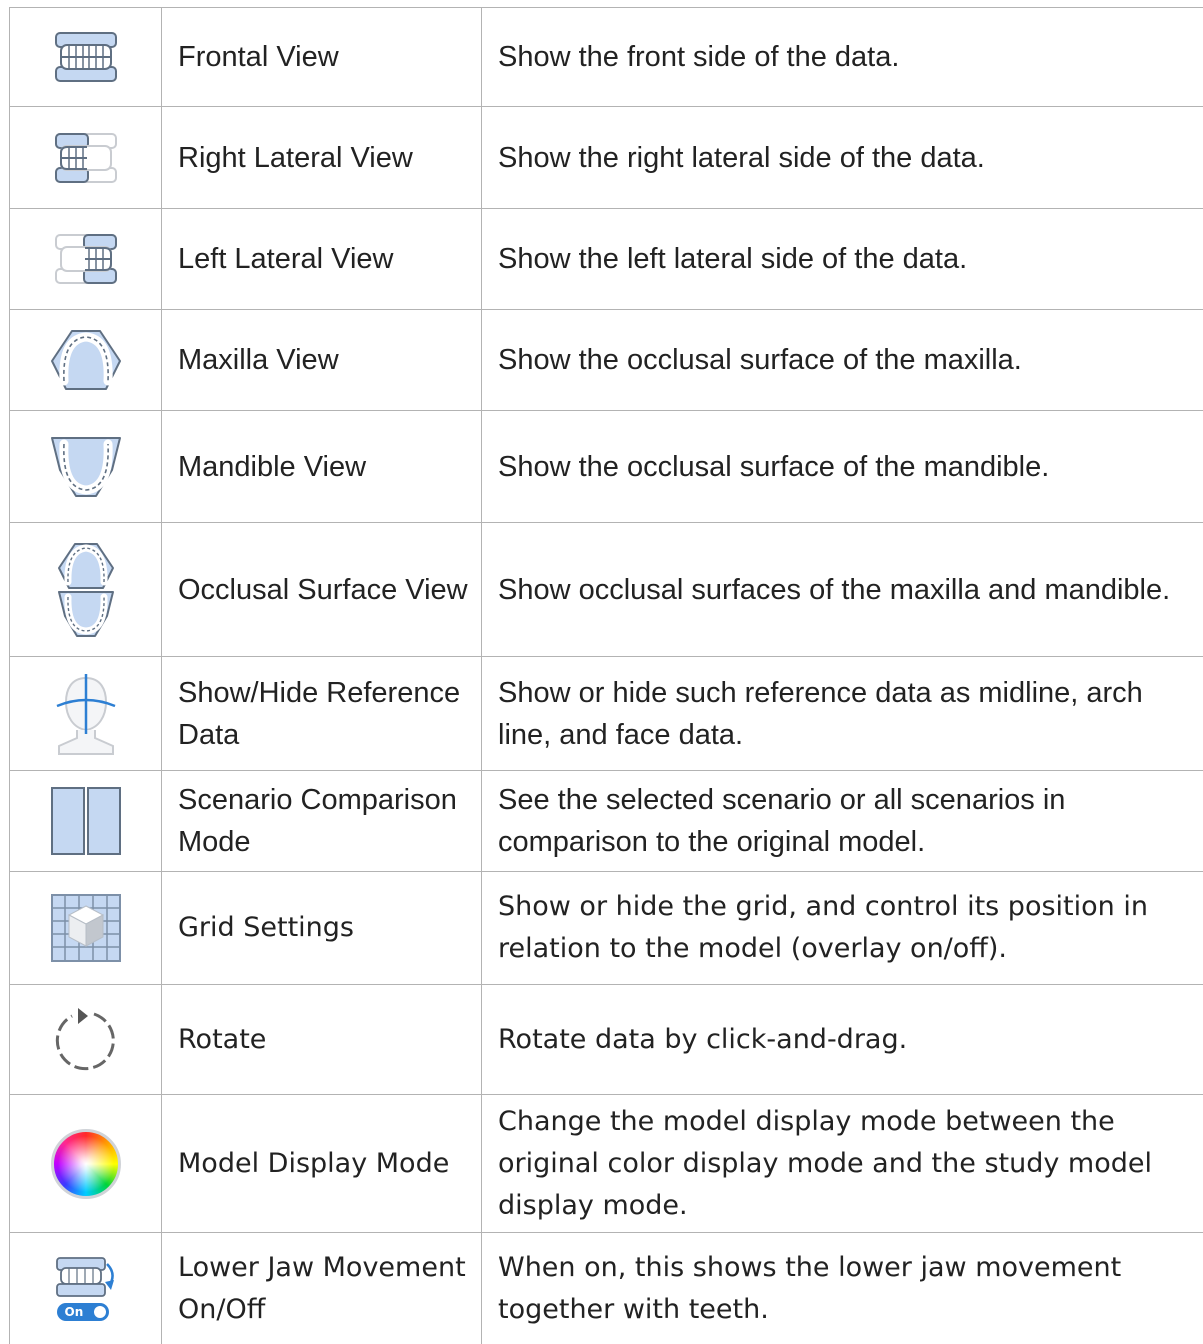 This screenshot has height=1344, width=1203. Describe the element at coordinates (258, 57) in the screenshot. I see `tool-name: Frontal View` at that location.